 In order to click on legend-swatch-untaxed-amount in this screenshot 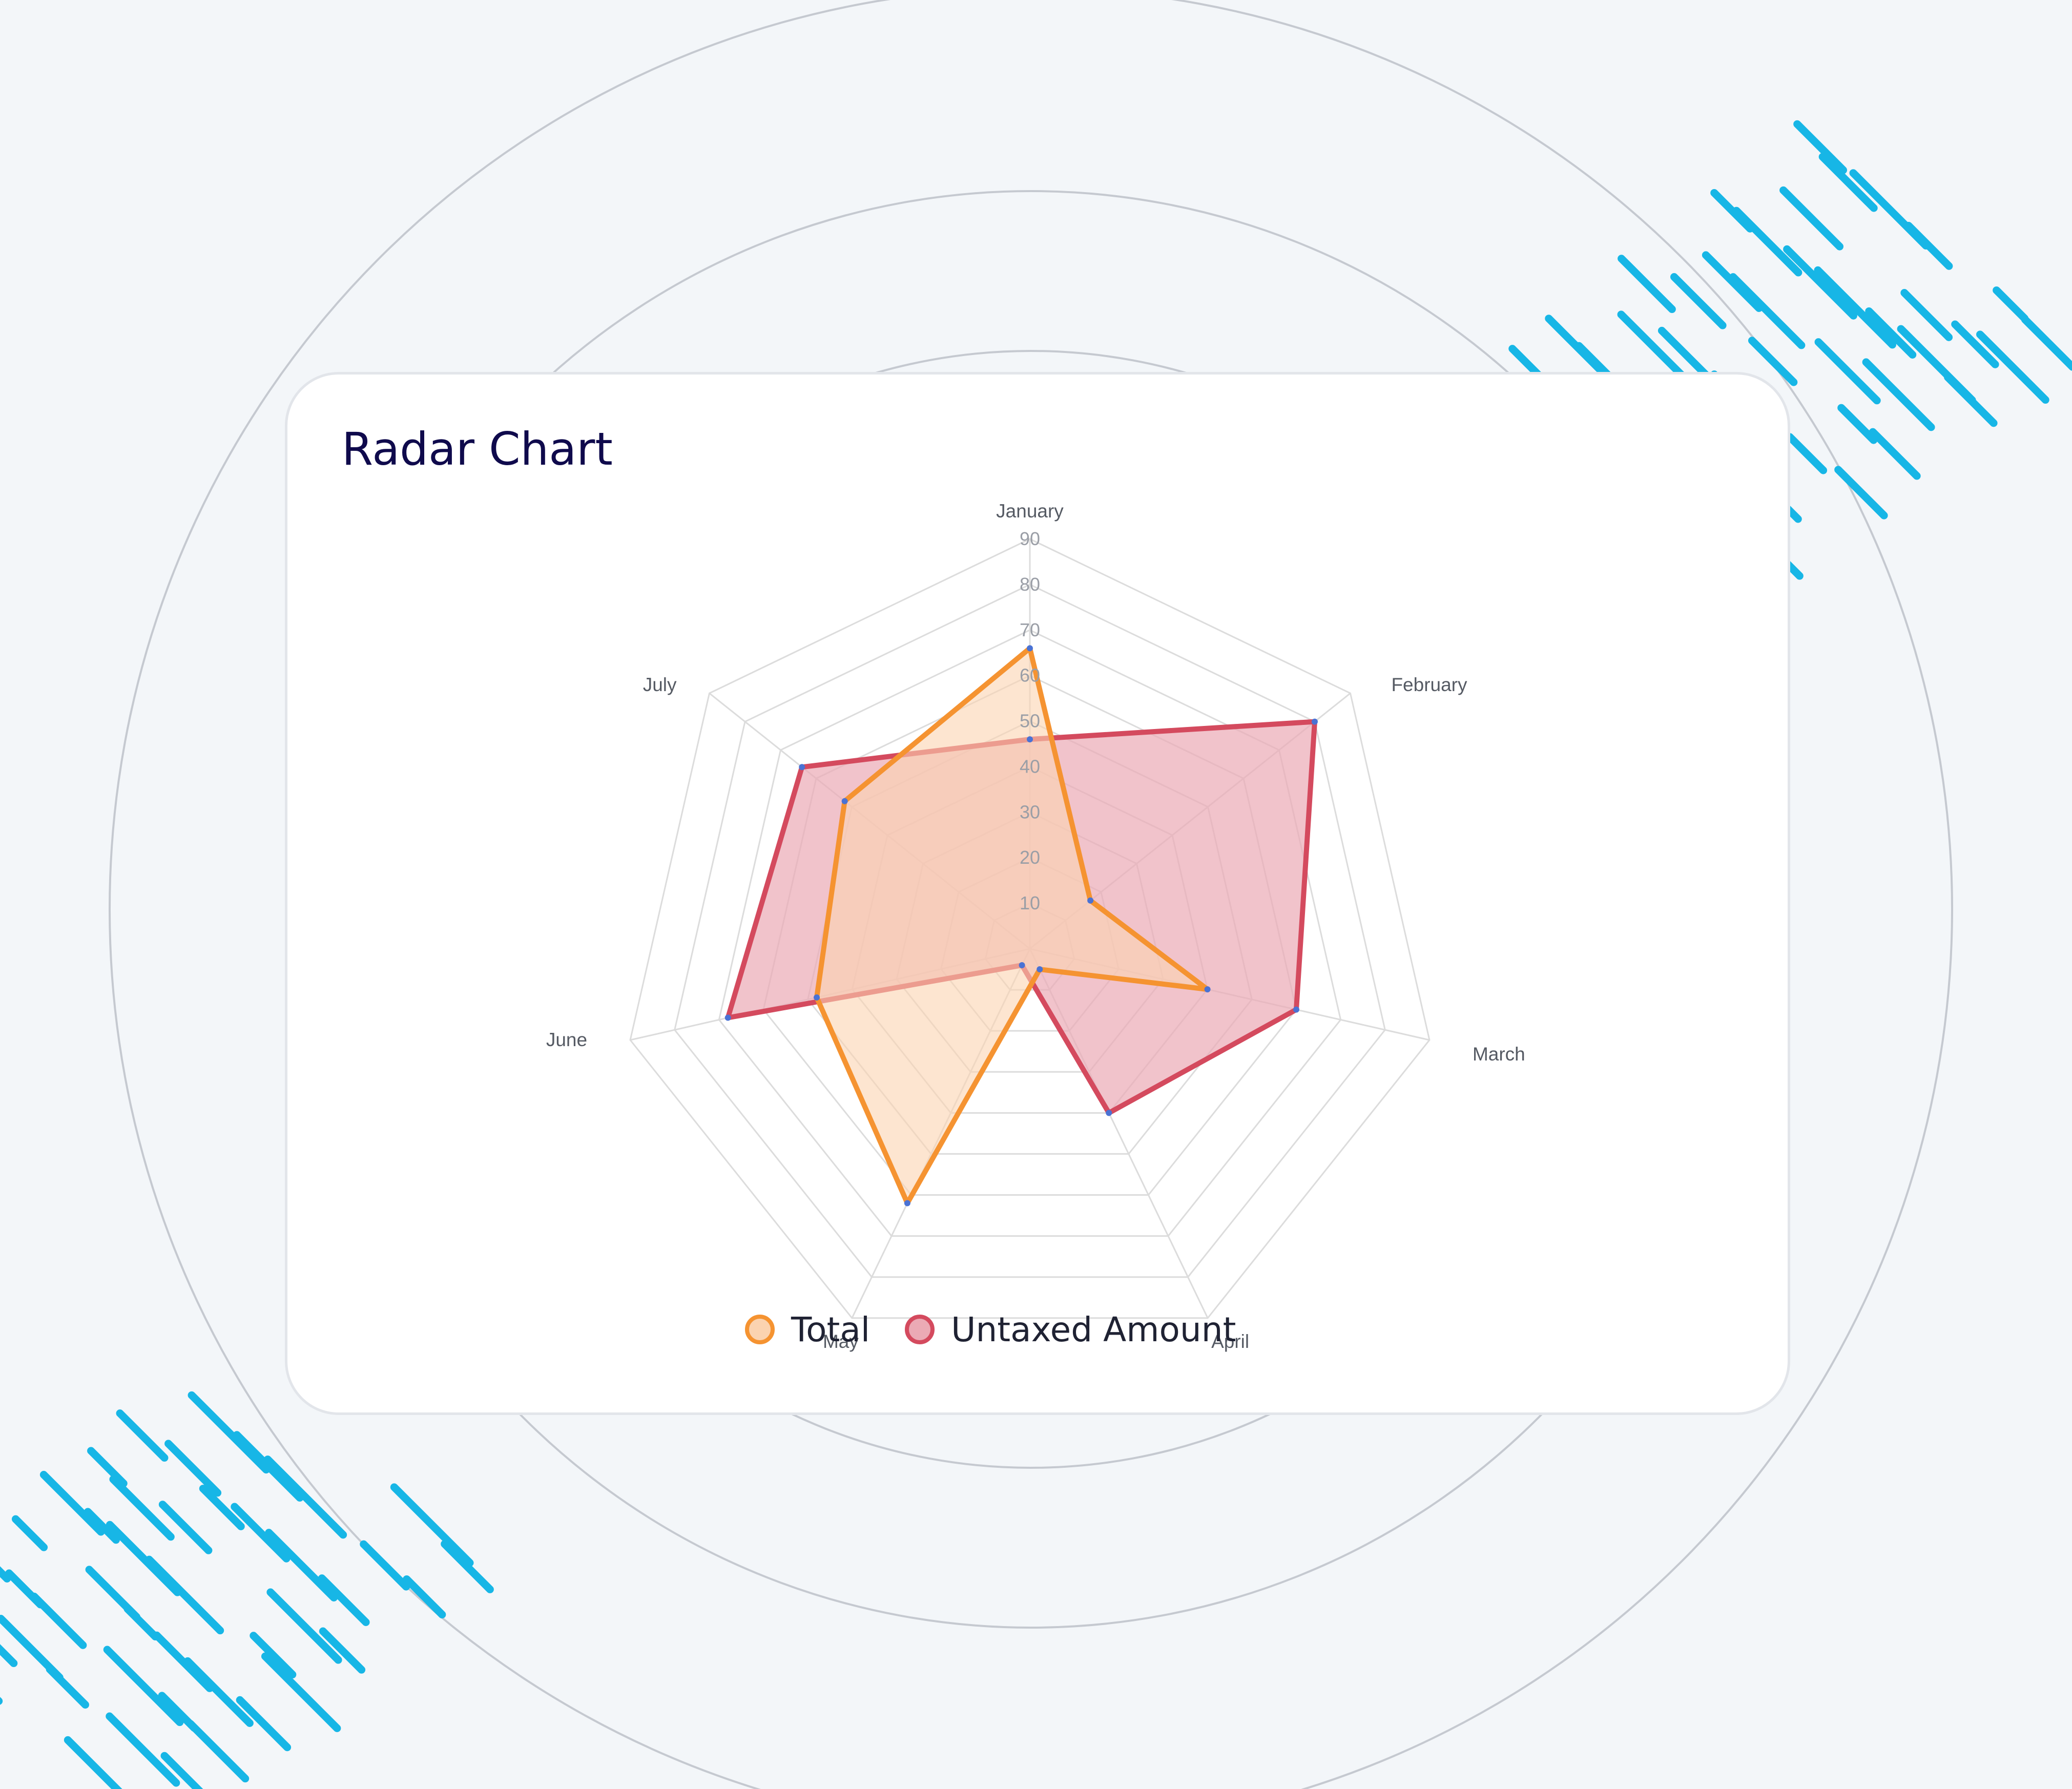, I will do `click(920, 1329)`.